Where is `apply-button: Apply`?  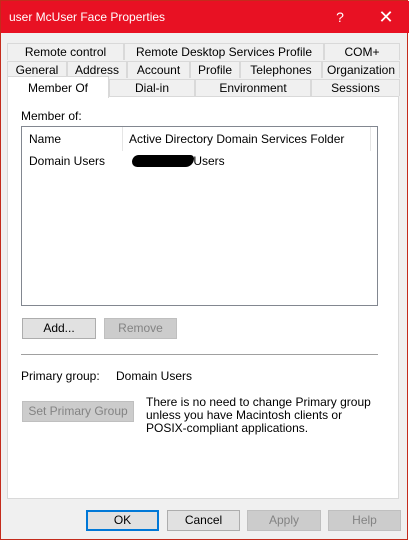 apply-button: Apply is located at coordinates (284, 520).